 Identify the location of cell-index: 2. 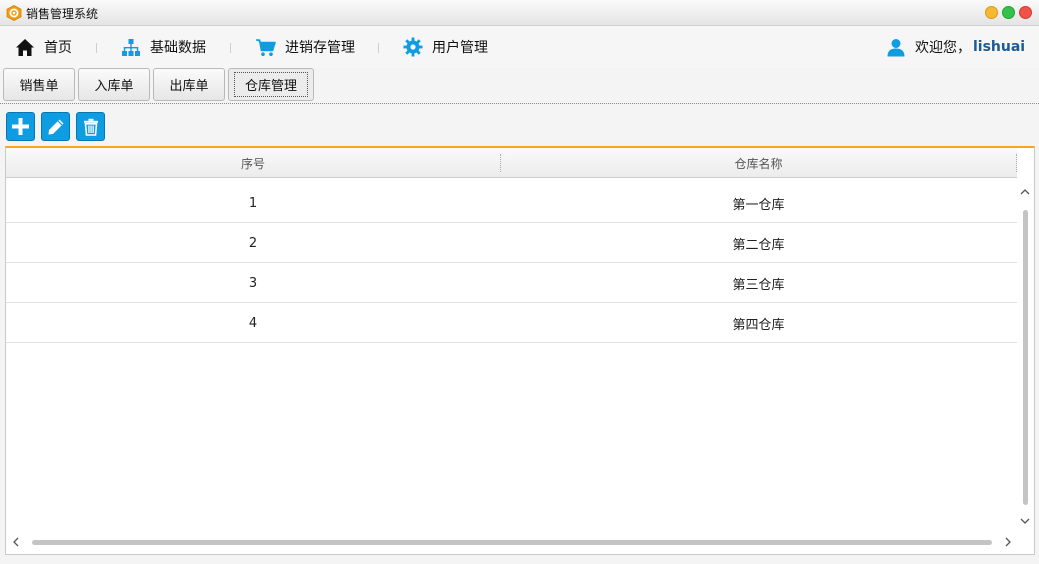
(253, 243).